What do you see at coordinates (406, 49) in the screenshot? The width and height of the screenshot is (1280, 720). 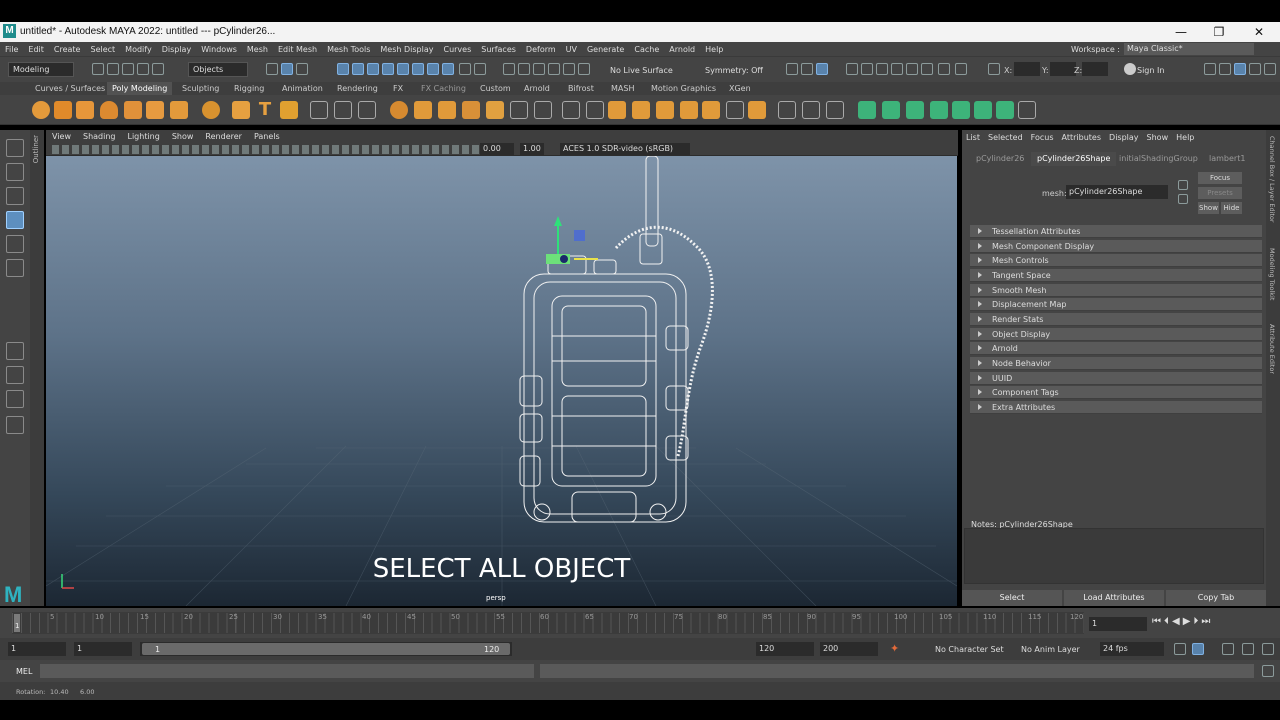 I see `menu-mesh-display: Mesh Display` at bounding box center [406, 49].